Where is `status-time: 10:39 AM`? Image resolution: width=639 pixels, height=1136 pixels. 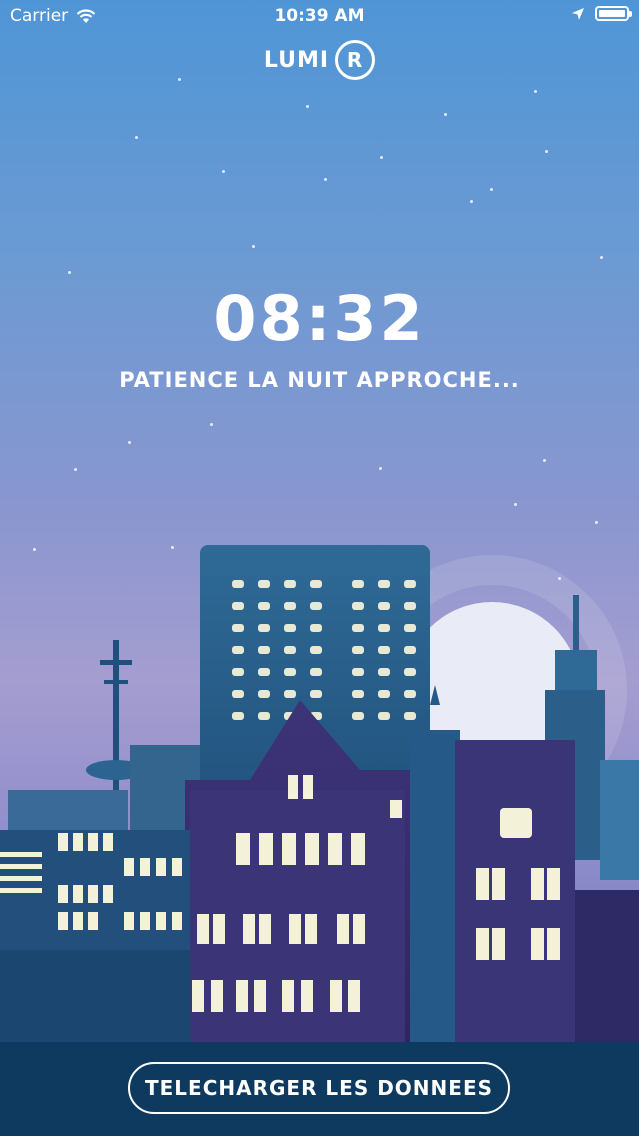
status-time: 10:39 AM is located at coordinates (319, 16).